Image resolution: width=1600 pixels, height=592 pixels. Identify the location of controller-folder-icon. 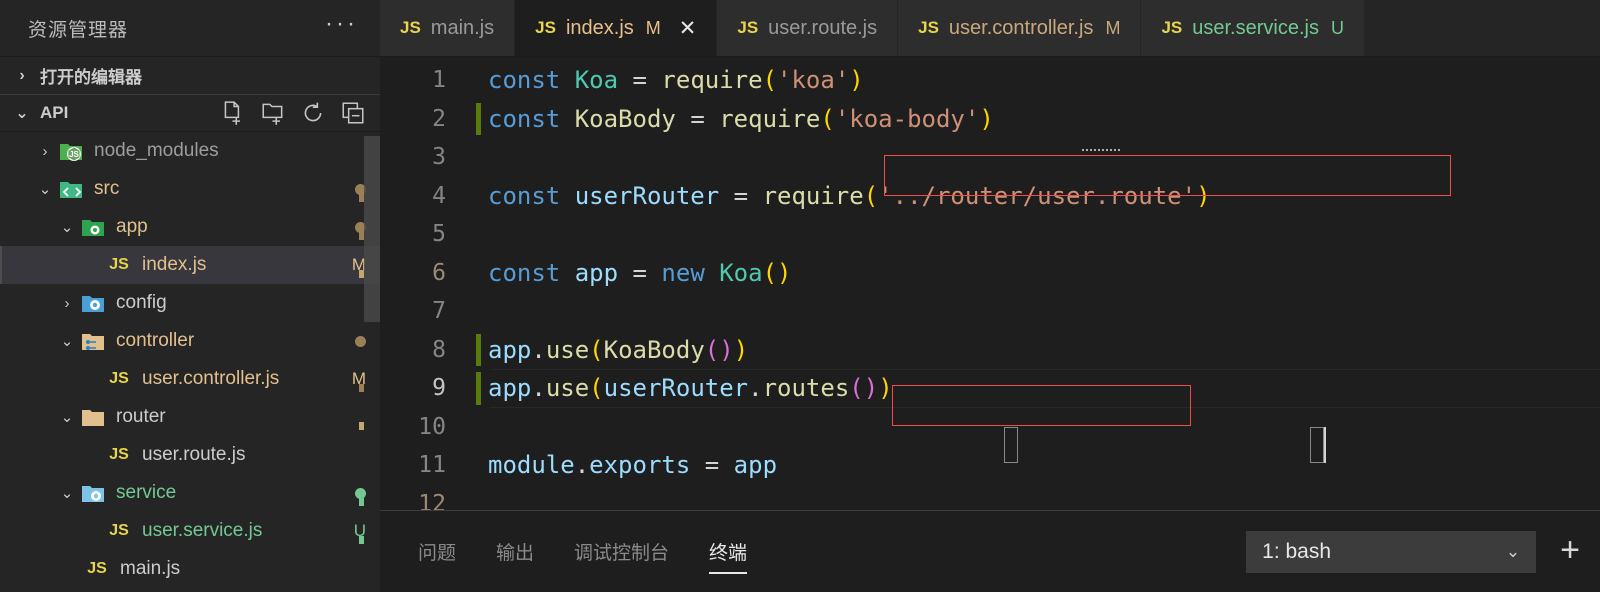
(94, 341).